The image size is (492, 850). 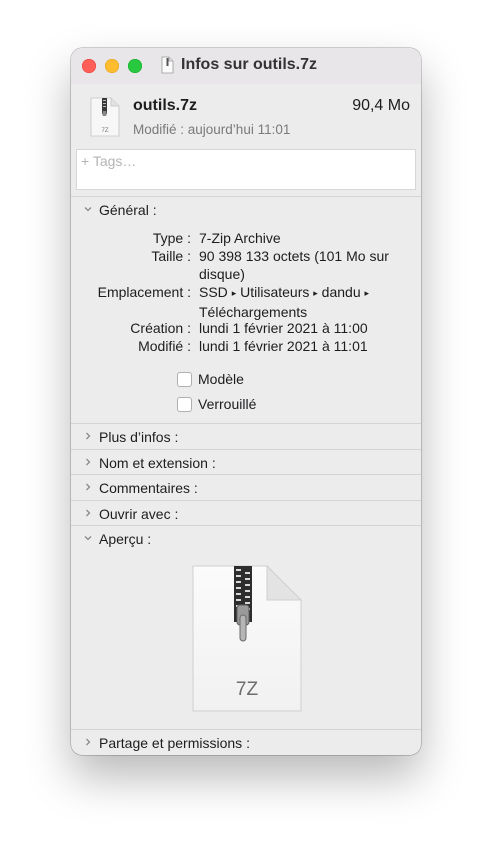 I want to click on info-key: Emplacement :, so click(x=144, y=292).